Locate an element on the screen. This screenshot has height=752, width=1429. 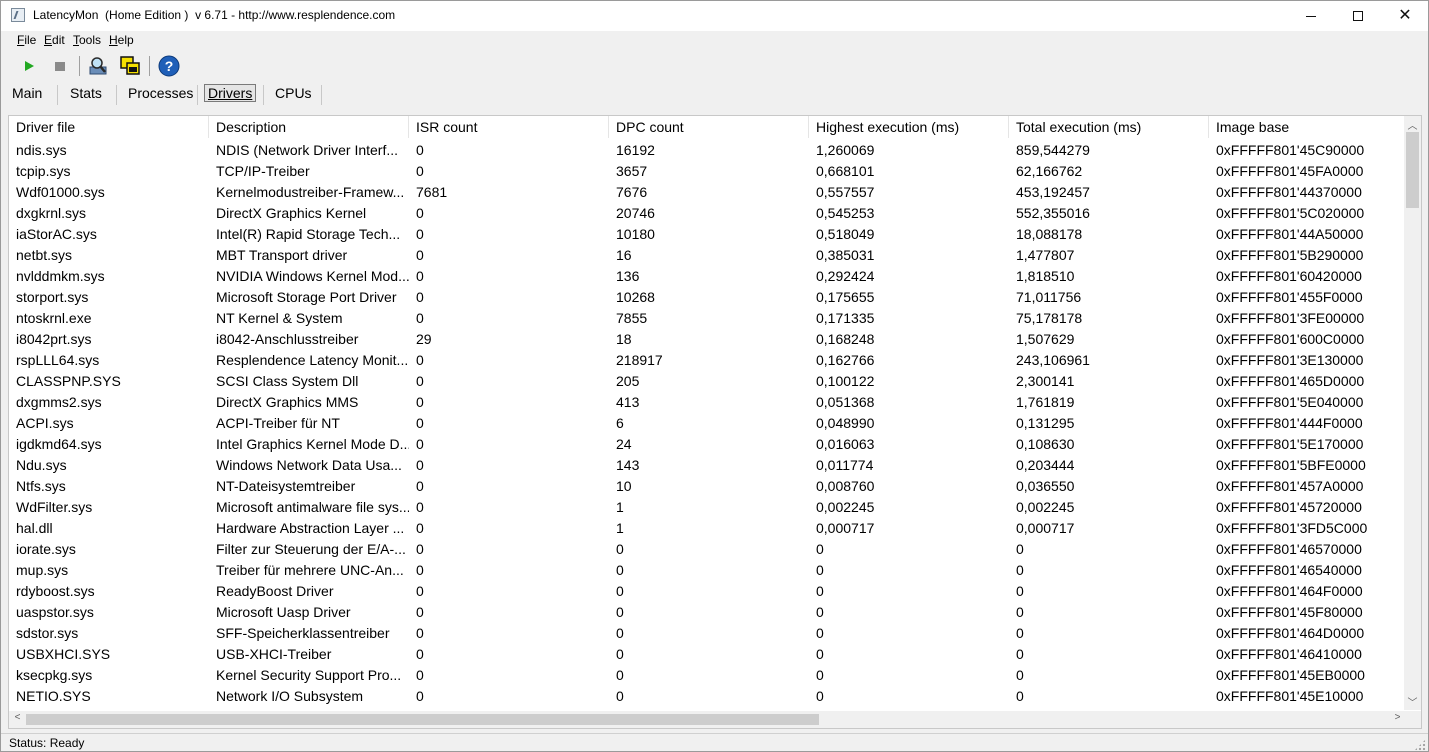
image-base-cell: 0xFFFFF801'60420000 is located at coordinates (1289, 276).